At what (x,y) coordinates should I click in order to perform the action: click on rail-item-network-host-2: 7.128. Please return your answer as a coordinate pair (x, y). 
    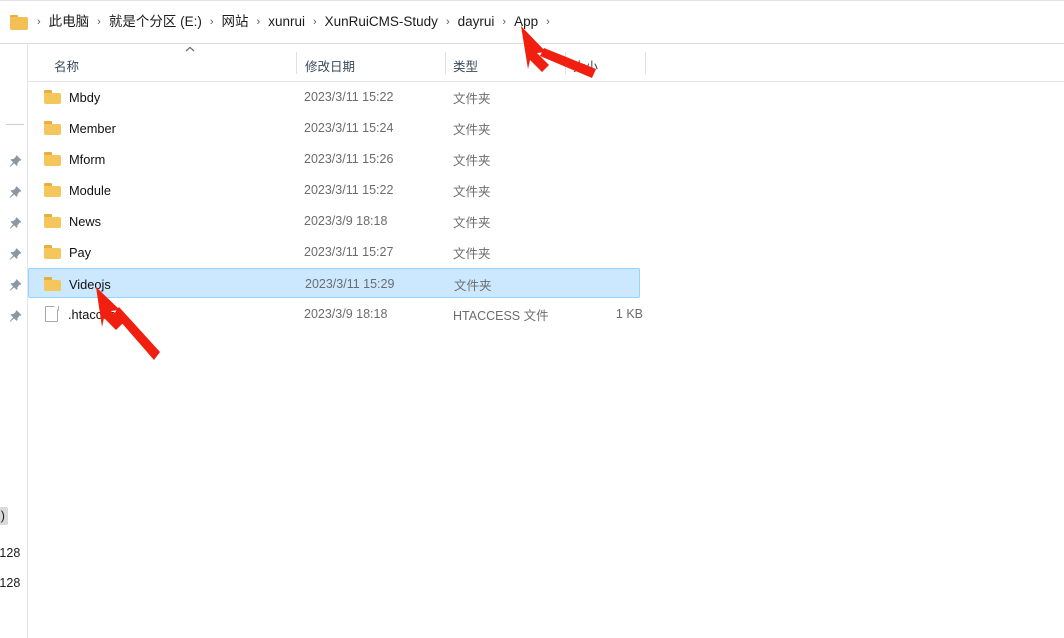
    Looking at the image, I should click on (11, 583).